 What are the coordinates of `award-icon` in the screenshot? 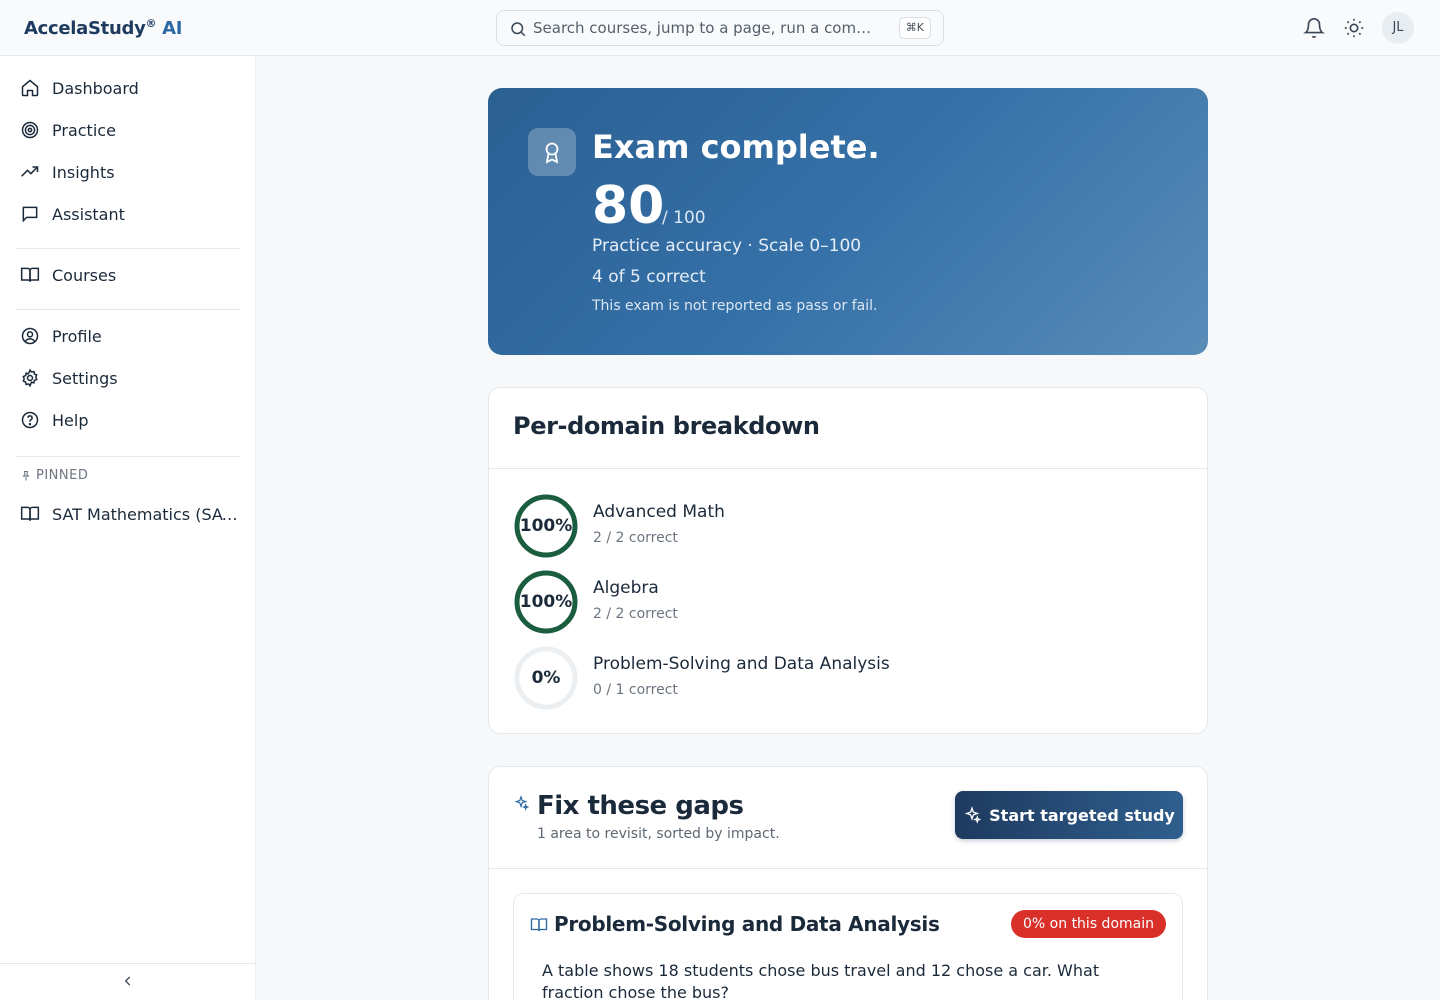 It's located at (552, 153).